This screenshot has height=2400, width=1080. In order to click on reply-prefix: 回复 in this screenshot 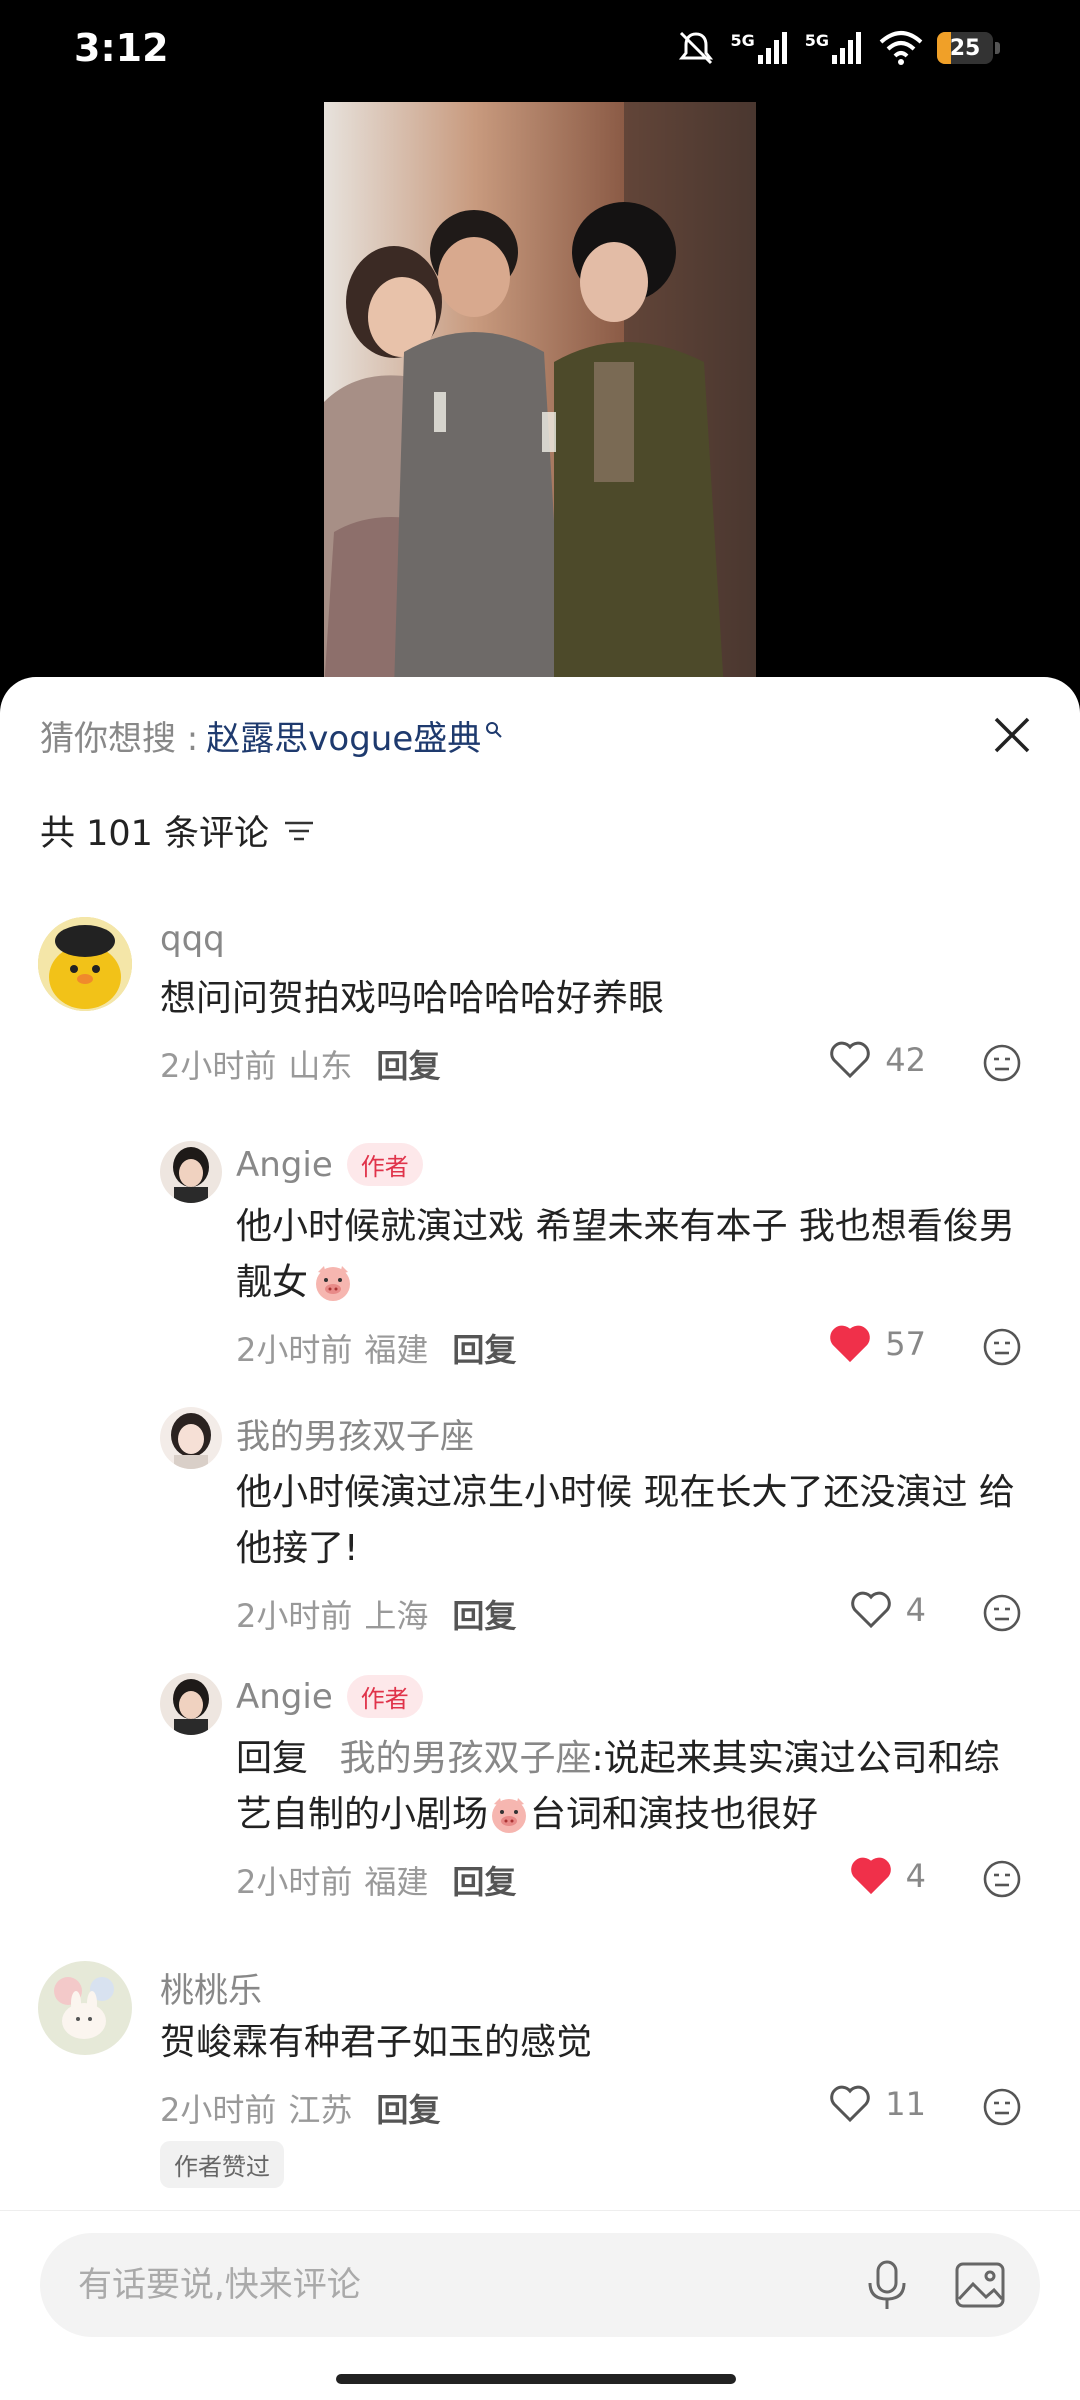, I will do `click(272, 1758)`.